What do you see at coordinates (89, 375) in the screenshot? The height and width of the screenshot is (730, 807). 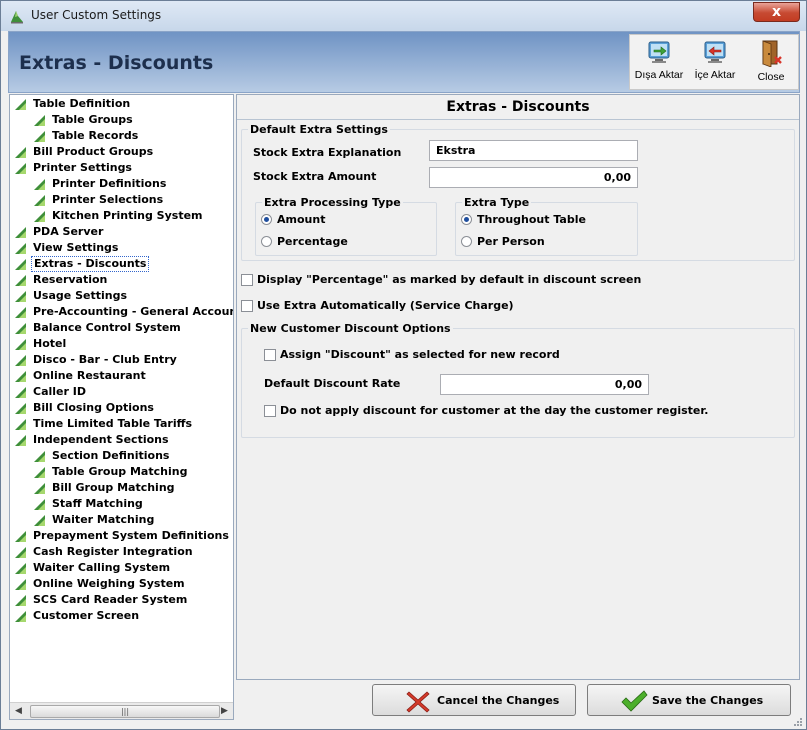 I see `tree-item-label: Online Restaurant` at bounding box center [89, 375].